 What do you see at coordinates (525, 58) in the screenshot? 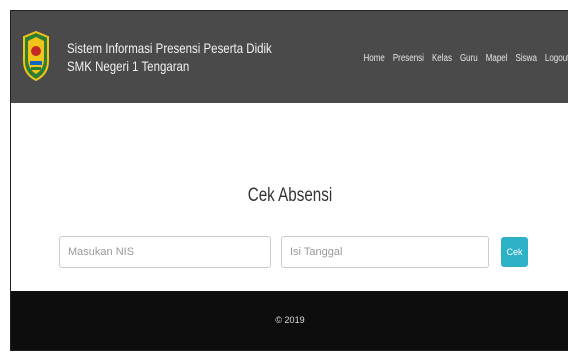
I see `nav-siswa: Siswa` at bounding box center [525, 58].